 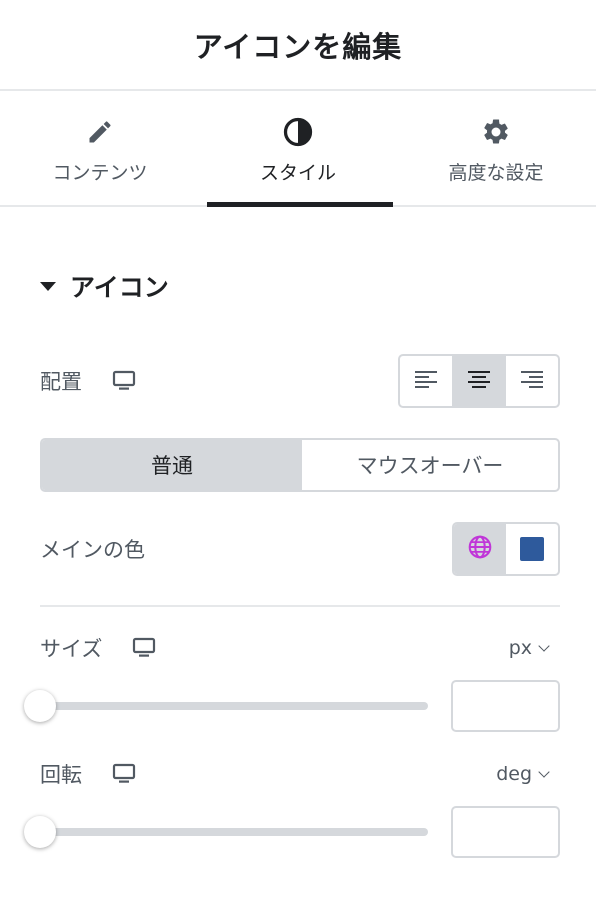 What do you see at coordinates (505, 832) in the screenshot?
I see `rotate-input` at bounding box center [505, 832].